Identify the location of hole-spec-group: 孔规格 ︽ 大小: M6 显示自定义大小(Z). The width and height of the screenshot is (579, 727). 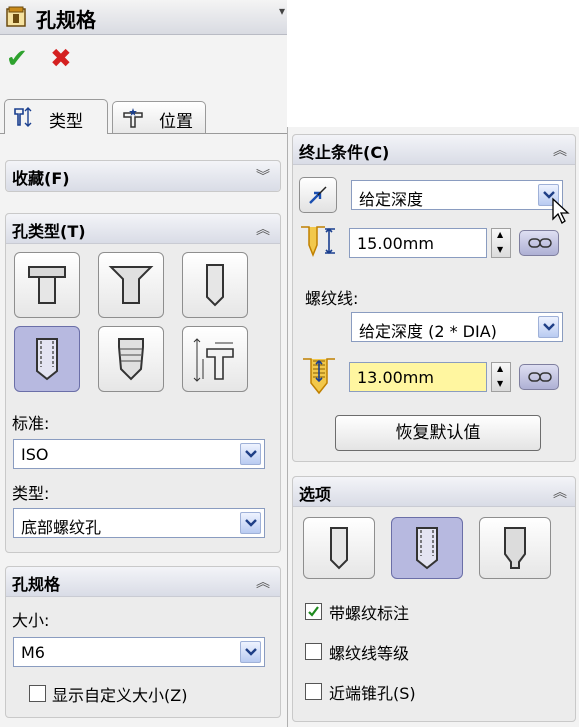
(143, 642).